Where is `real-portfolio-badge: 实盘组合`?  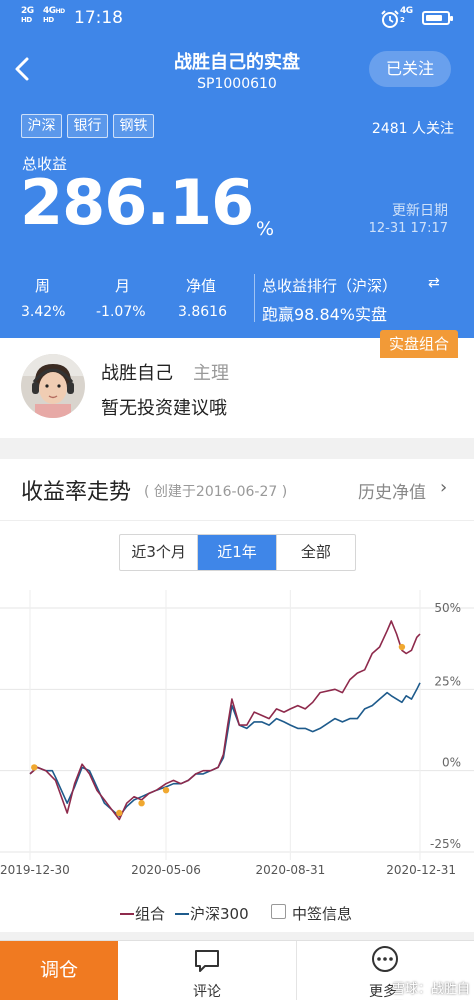
real-portfolio-badge: 实盘组合 is located at coordinates (419, 344).